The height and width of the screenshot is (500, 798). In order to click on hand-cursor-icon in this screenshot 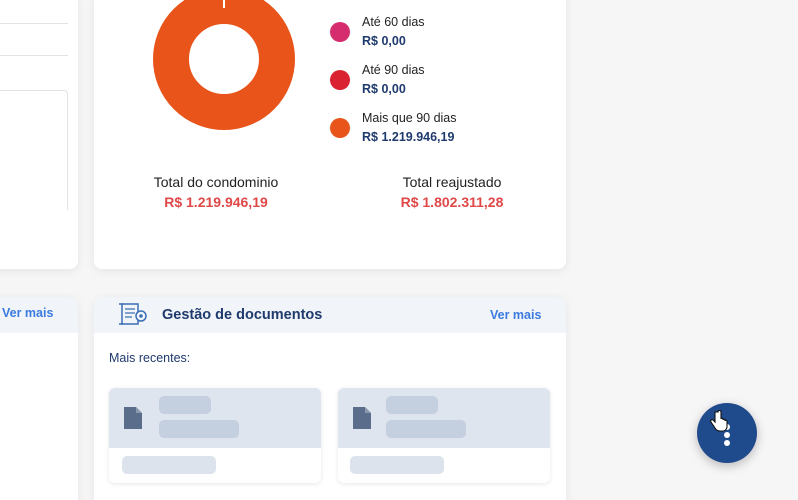, I will do `click(719, 421)`.